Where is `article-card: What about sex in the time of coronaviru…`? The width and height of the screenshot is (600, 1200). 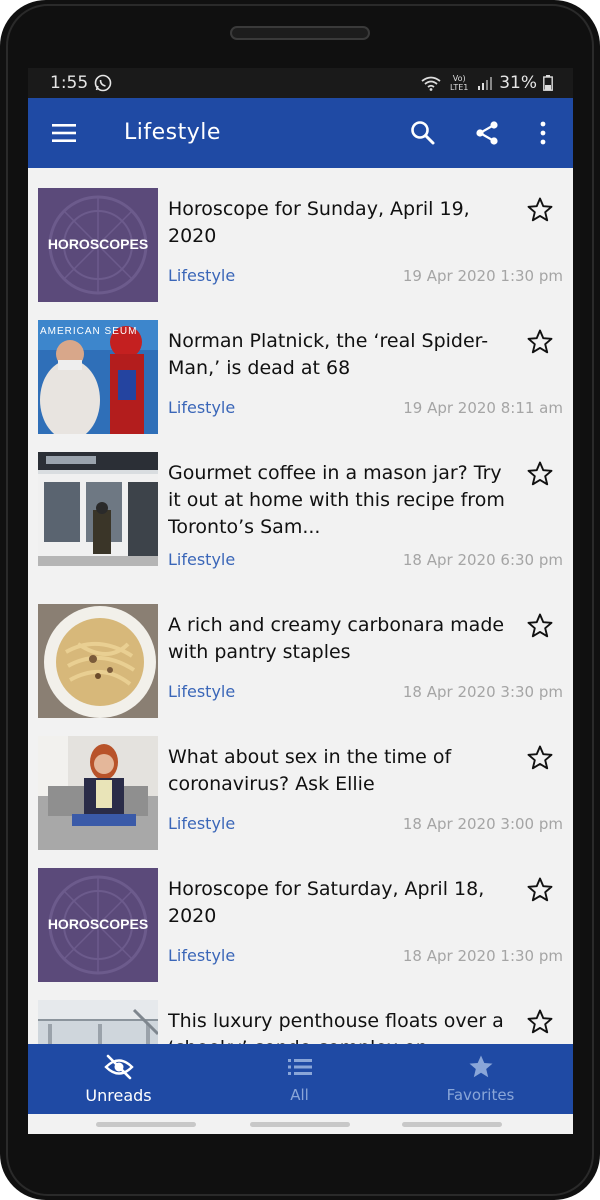 article-card: What about sex in the time of coronaviru… is located at coordinates (300, 783).